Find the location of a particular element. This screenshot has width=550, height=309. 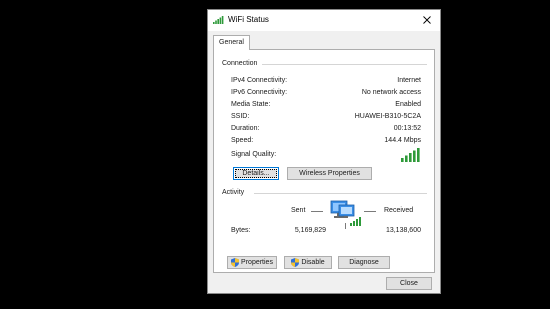

speed-label: Speed: is located at coordinates (242, 140).